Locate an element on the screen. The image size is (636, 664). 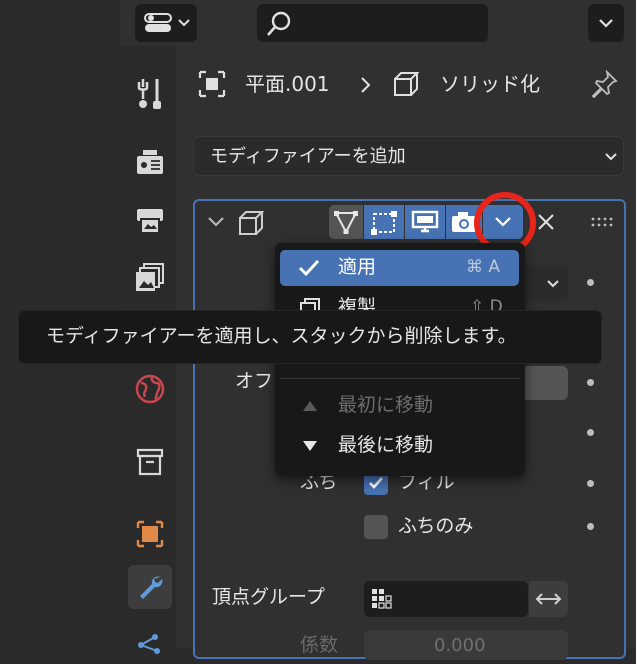
menu-item-apply: 適用 ⌘ A is located at coordinates (399, 268).